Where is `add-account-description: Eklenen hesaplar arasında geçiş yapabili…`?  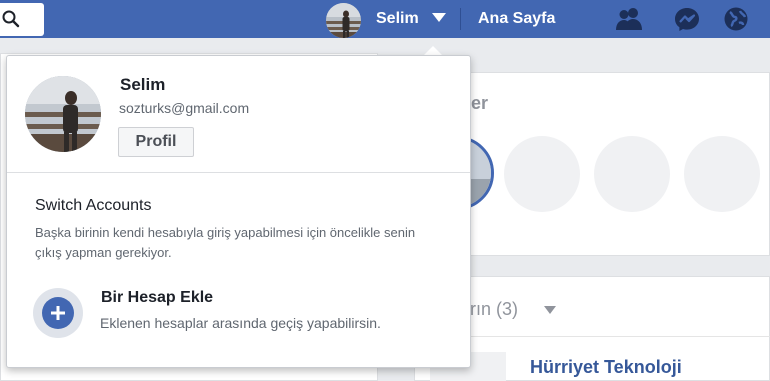 add-account-description: Eklenen hesaplar arasında geçiş yapabili… is located at coordinates (240, 323).